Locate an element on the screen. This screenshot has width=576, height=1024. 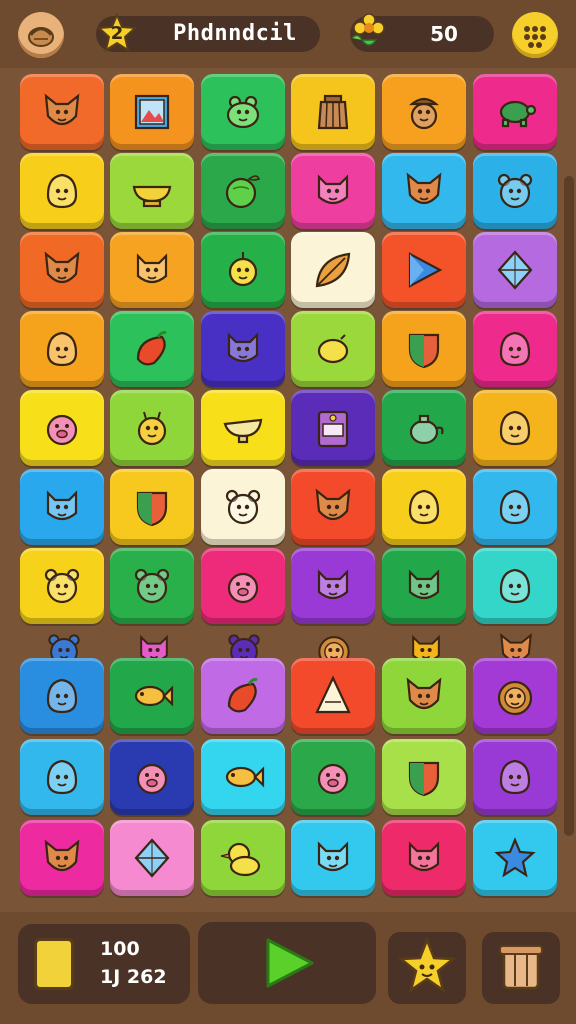
card-icon is located at coordinates (54, 964).